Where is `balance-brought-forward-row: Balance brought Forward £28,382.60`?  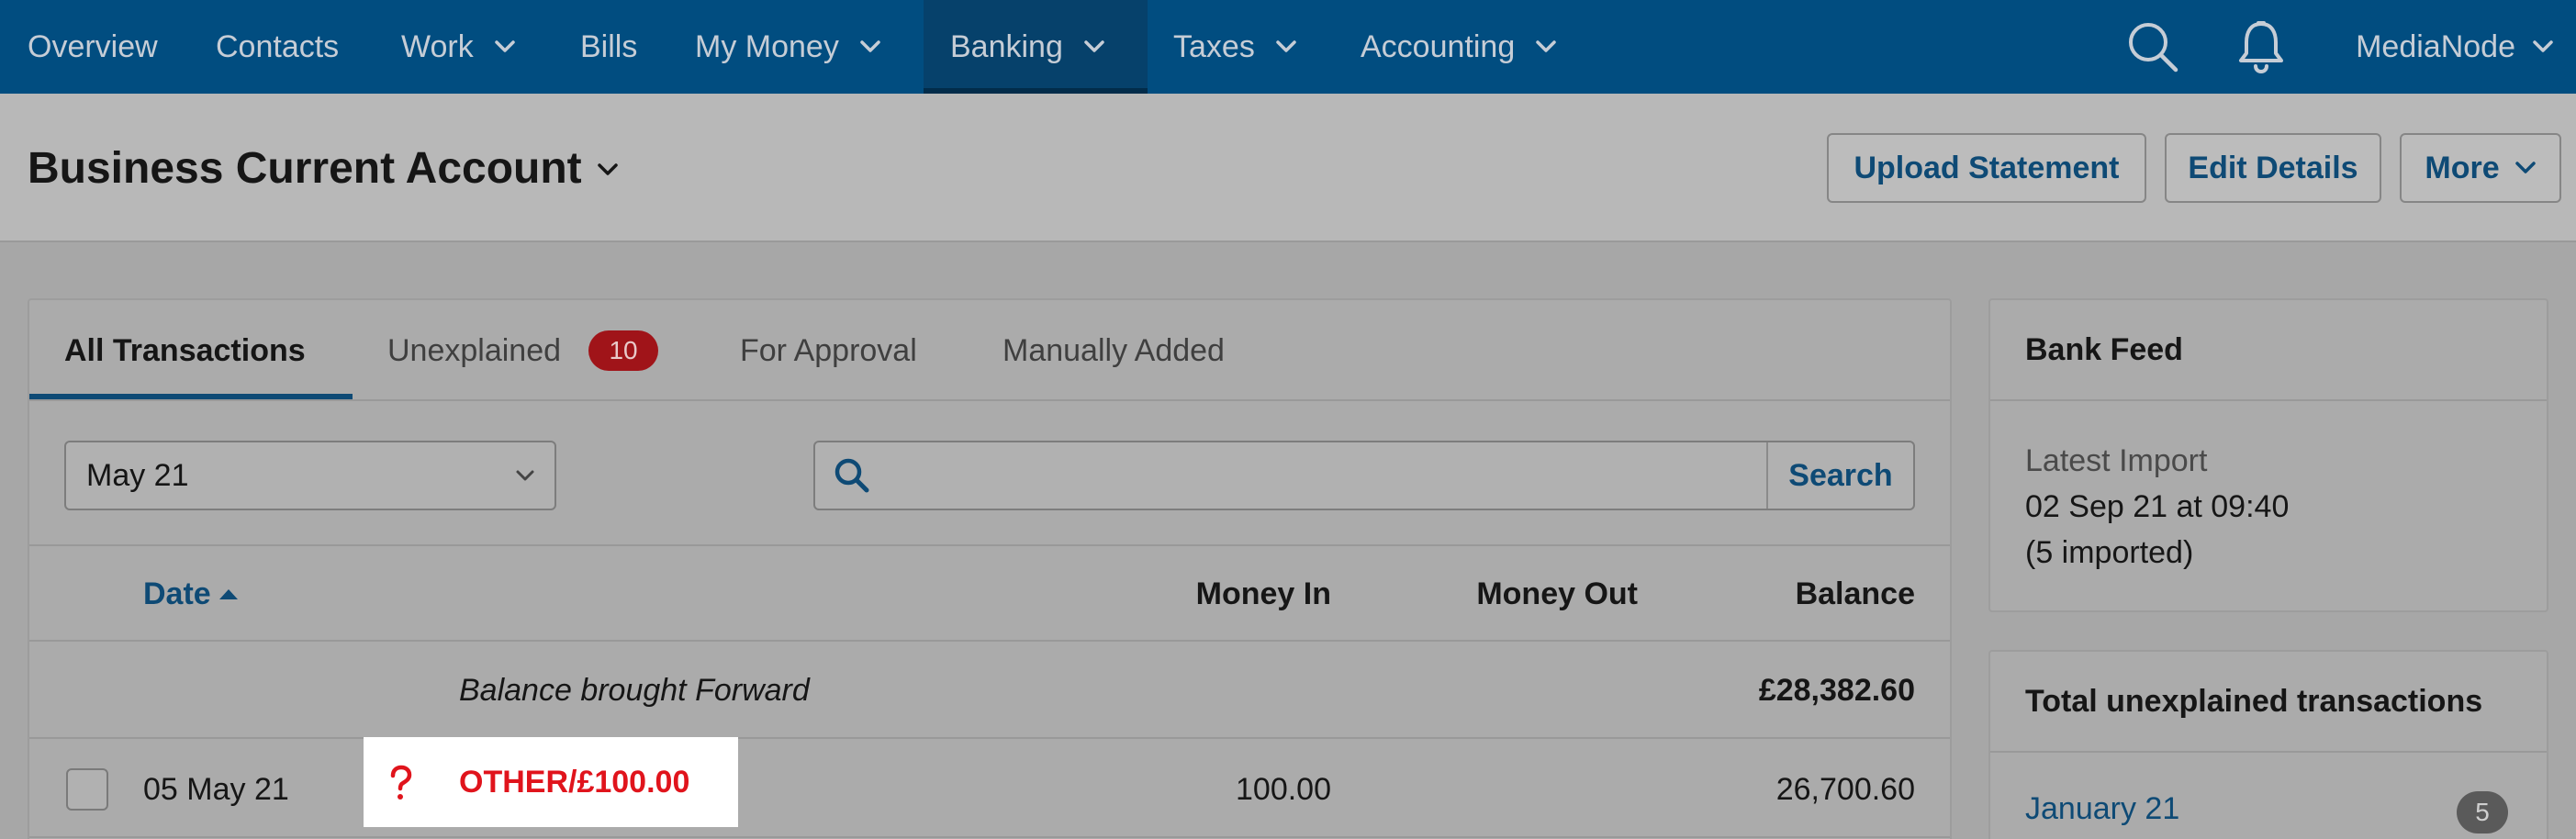 balance-brought-forward-row: Balance brought Forward £28,382.60 is located at coordinates (989, 690).